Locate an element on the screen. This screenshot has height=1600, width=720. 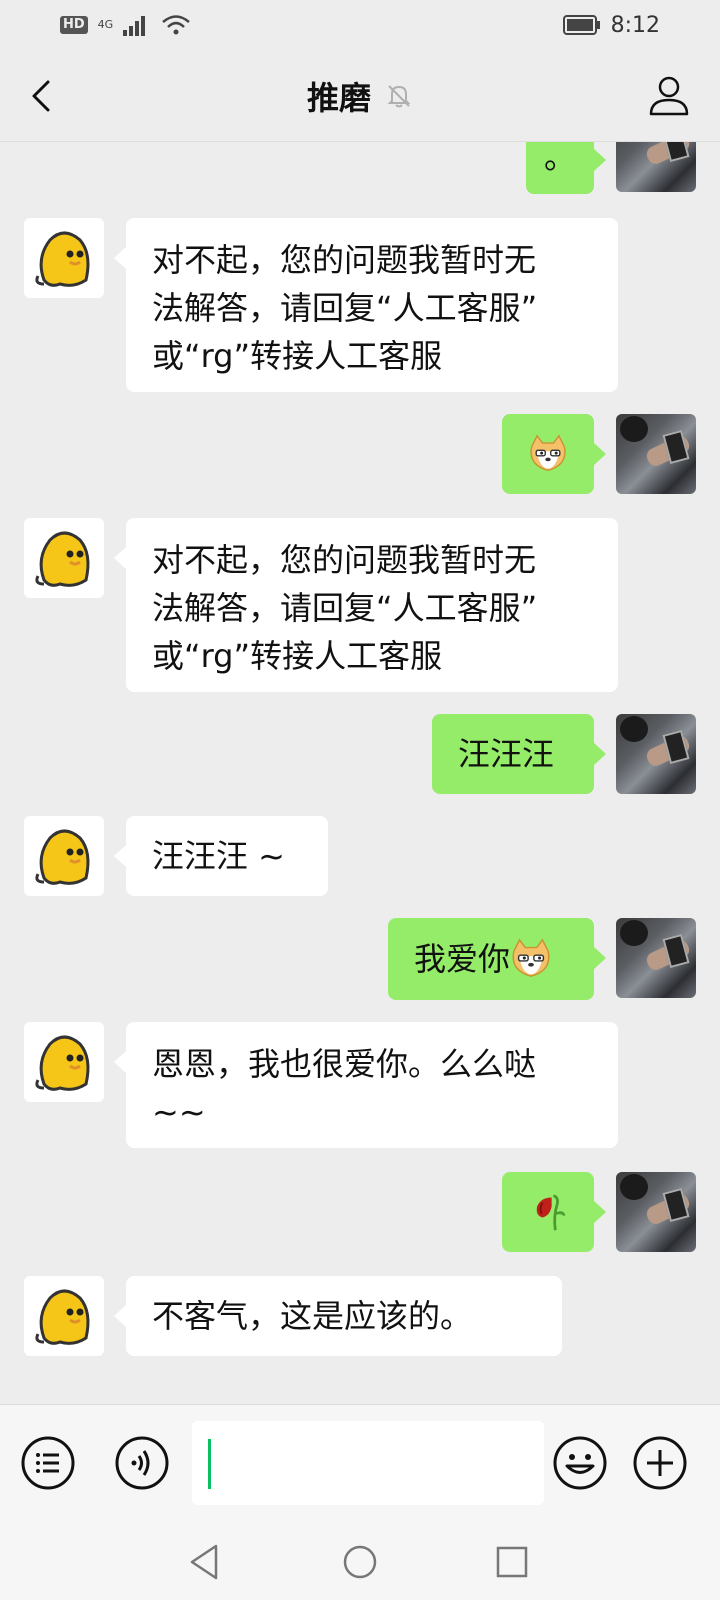
message-bubble-self: 。 is located at coordinates (566, 168).